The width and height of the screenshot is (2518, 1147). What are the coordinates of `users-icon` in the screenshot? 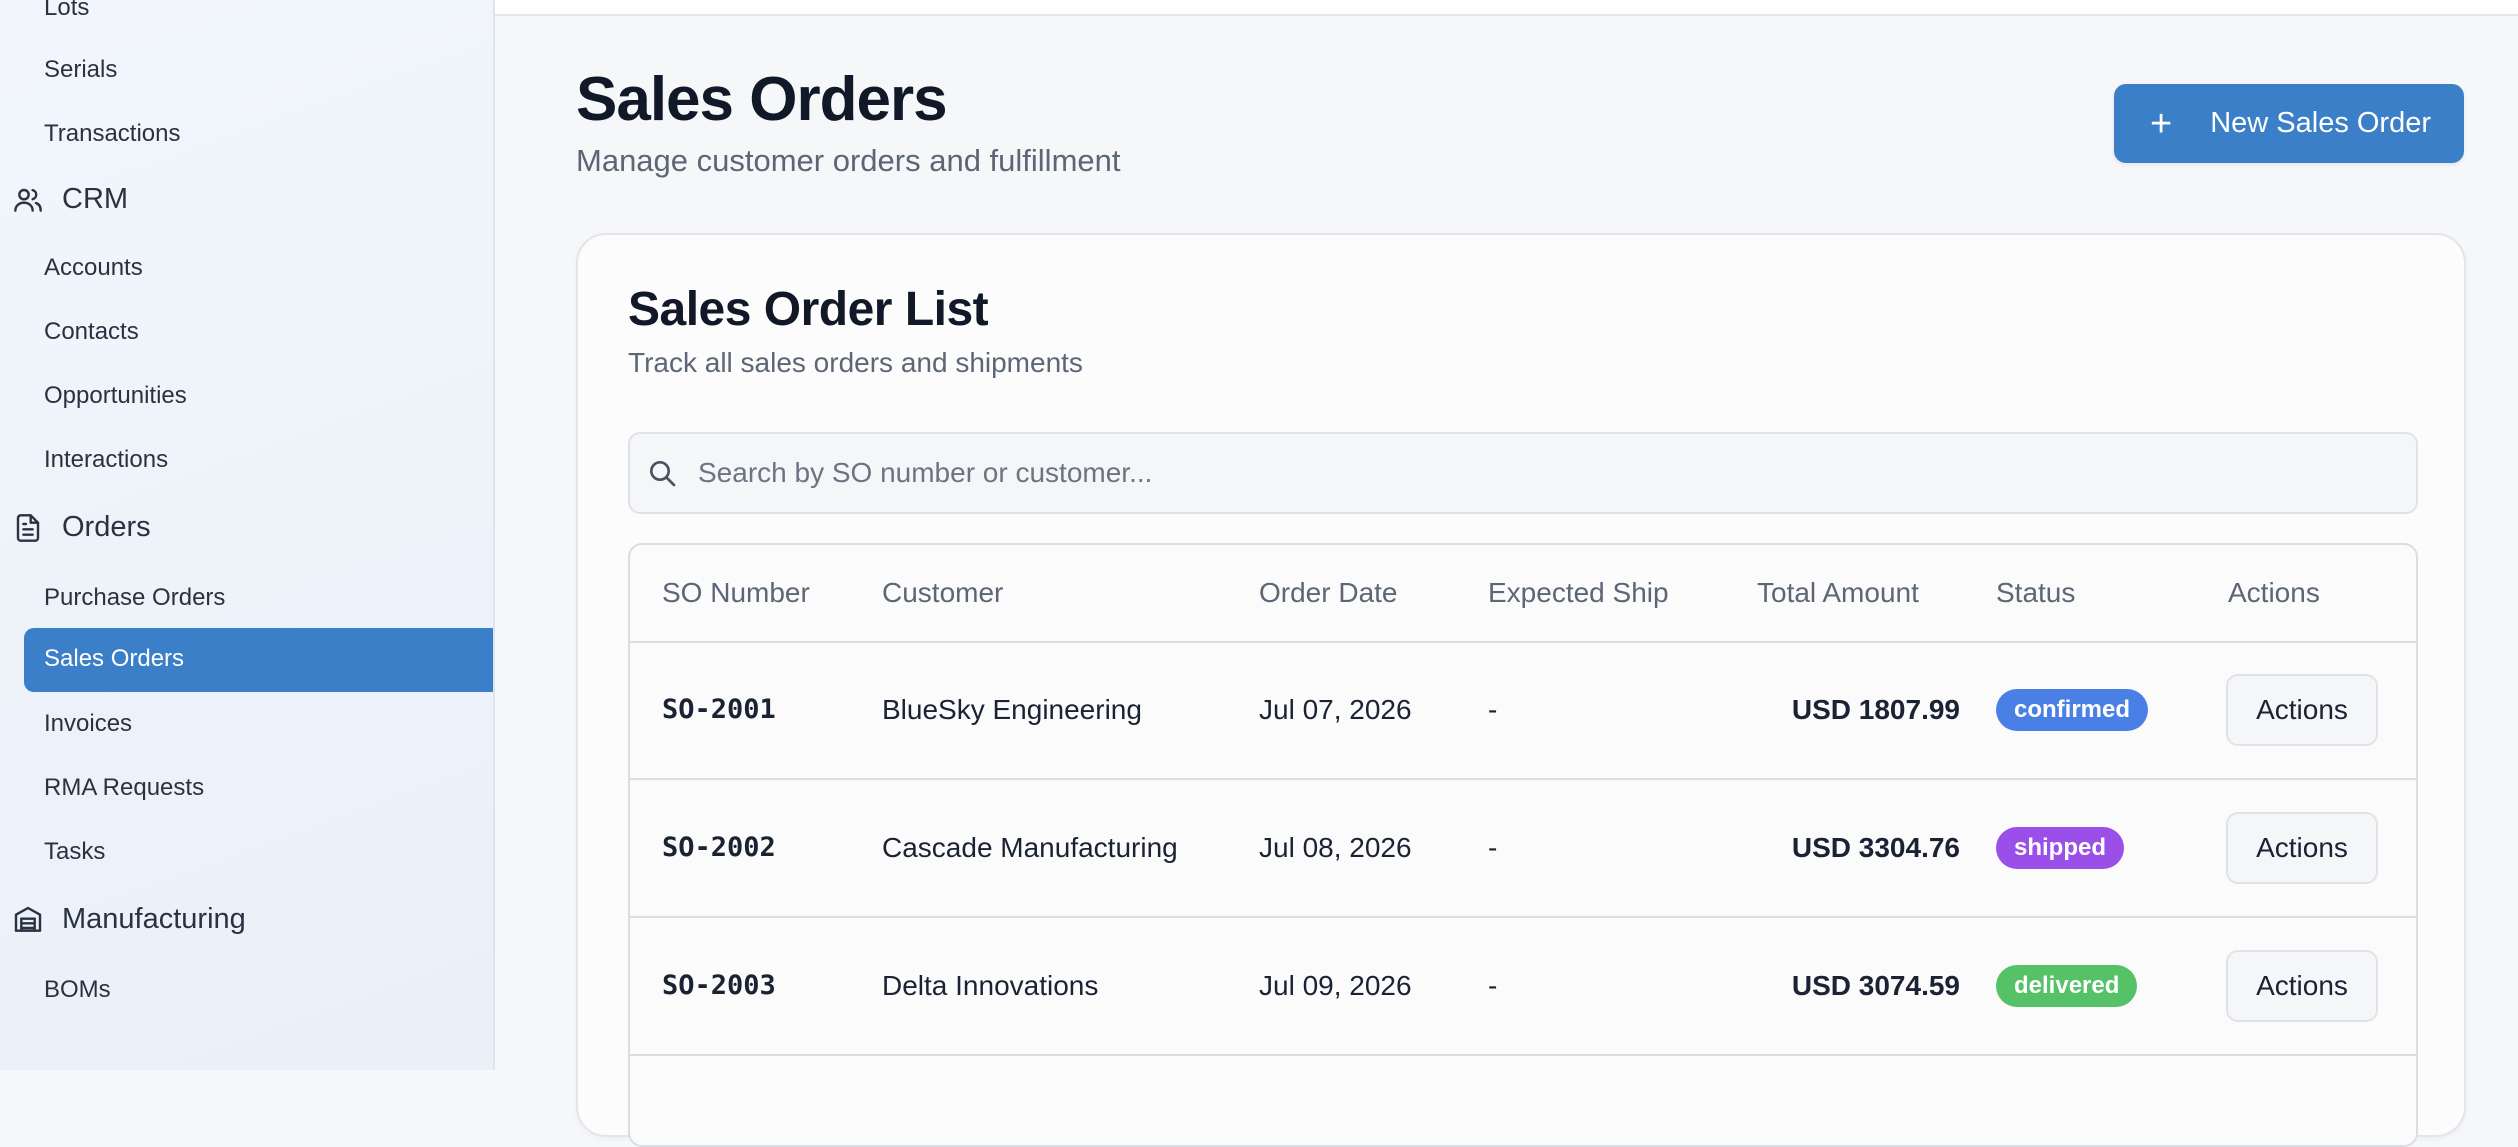 It's located at (28, 200).